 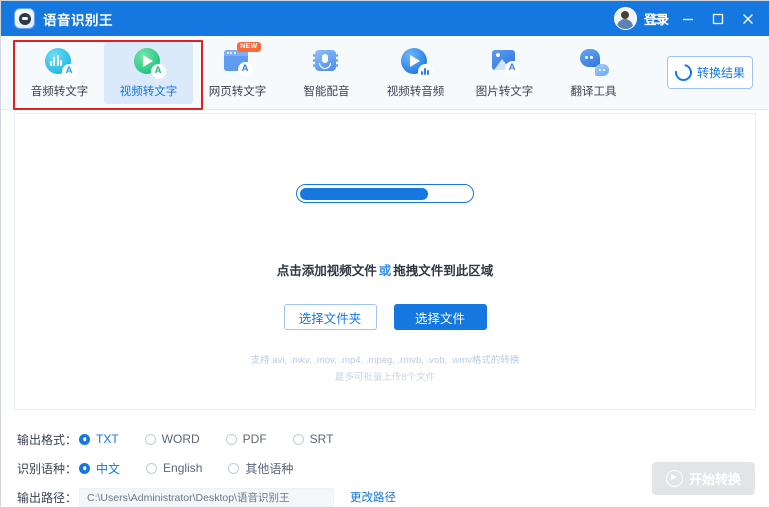 I want to click on radio-format-word: WORD, so click(x=172, y=439).